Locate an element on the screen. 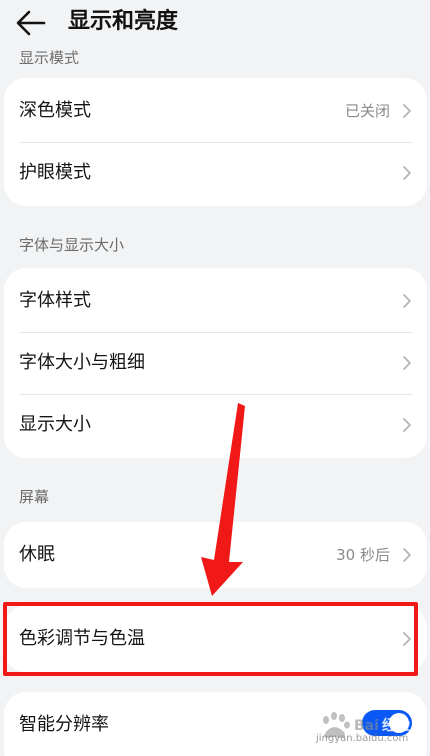 Image resolution: width=430 pixels, height=756 pixels. row-label: 显示大小 is located at coordinates (55, 424).